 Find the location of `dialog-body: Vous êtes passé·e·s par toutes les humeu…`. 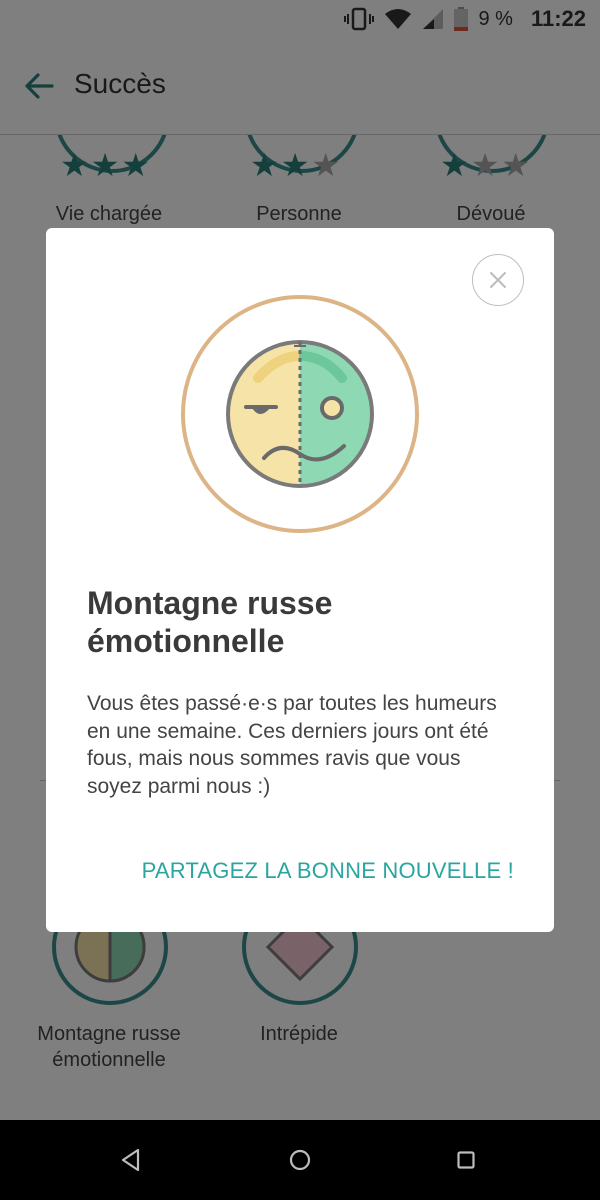

dialog-body: Vous êtes passé·e·s par toutes les humeu… is located at coordinates (292, 745).